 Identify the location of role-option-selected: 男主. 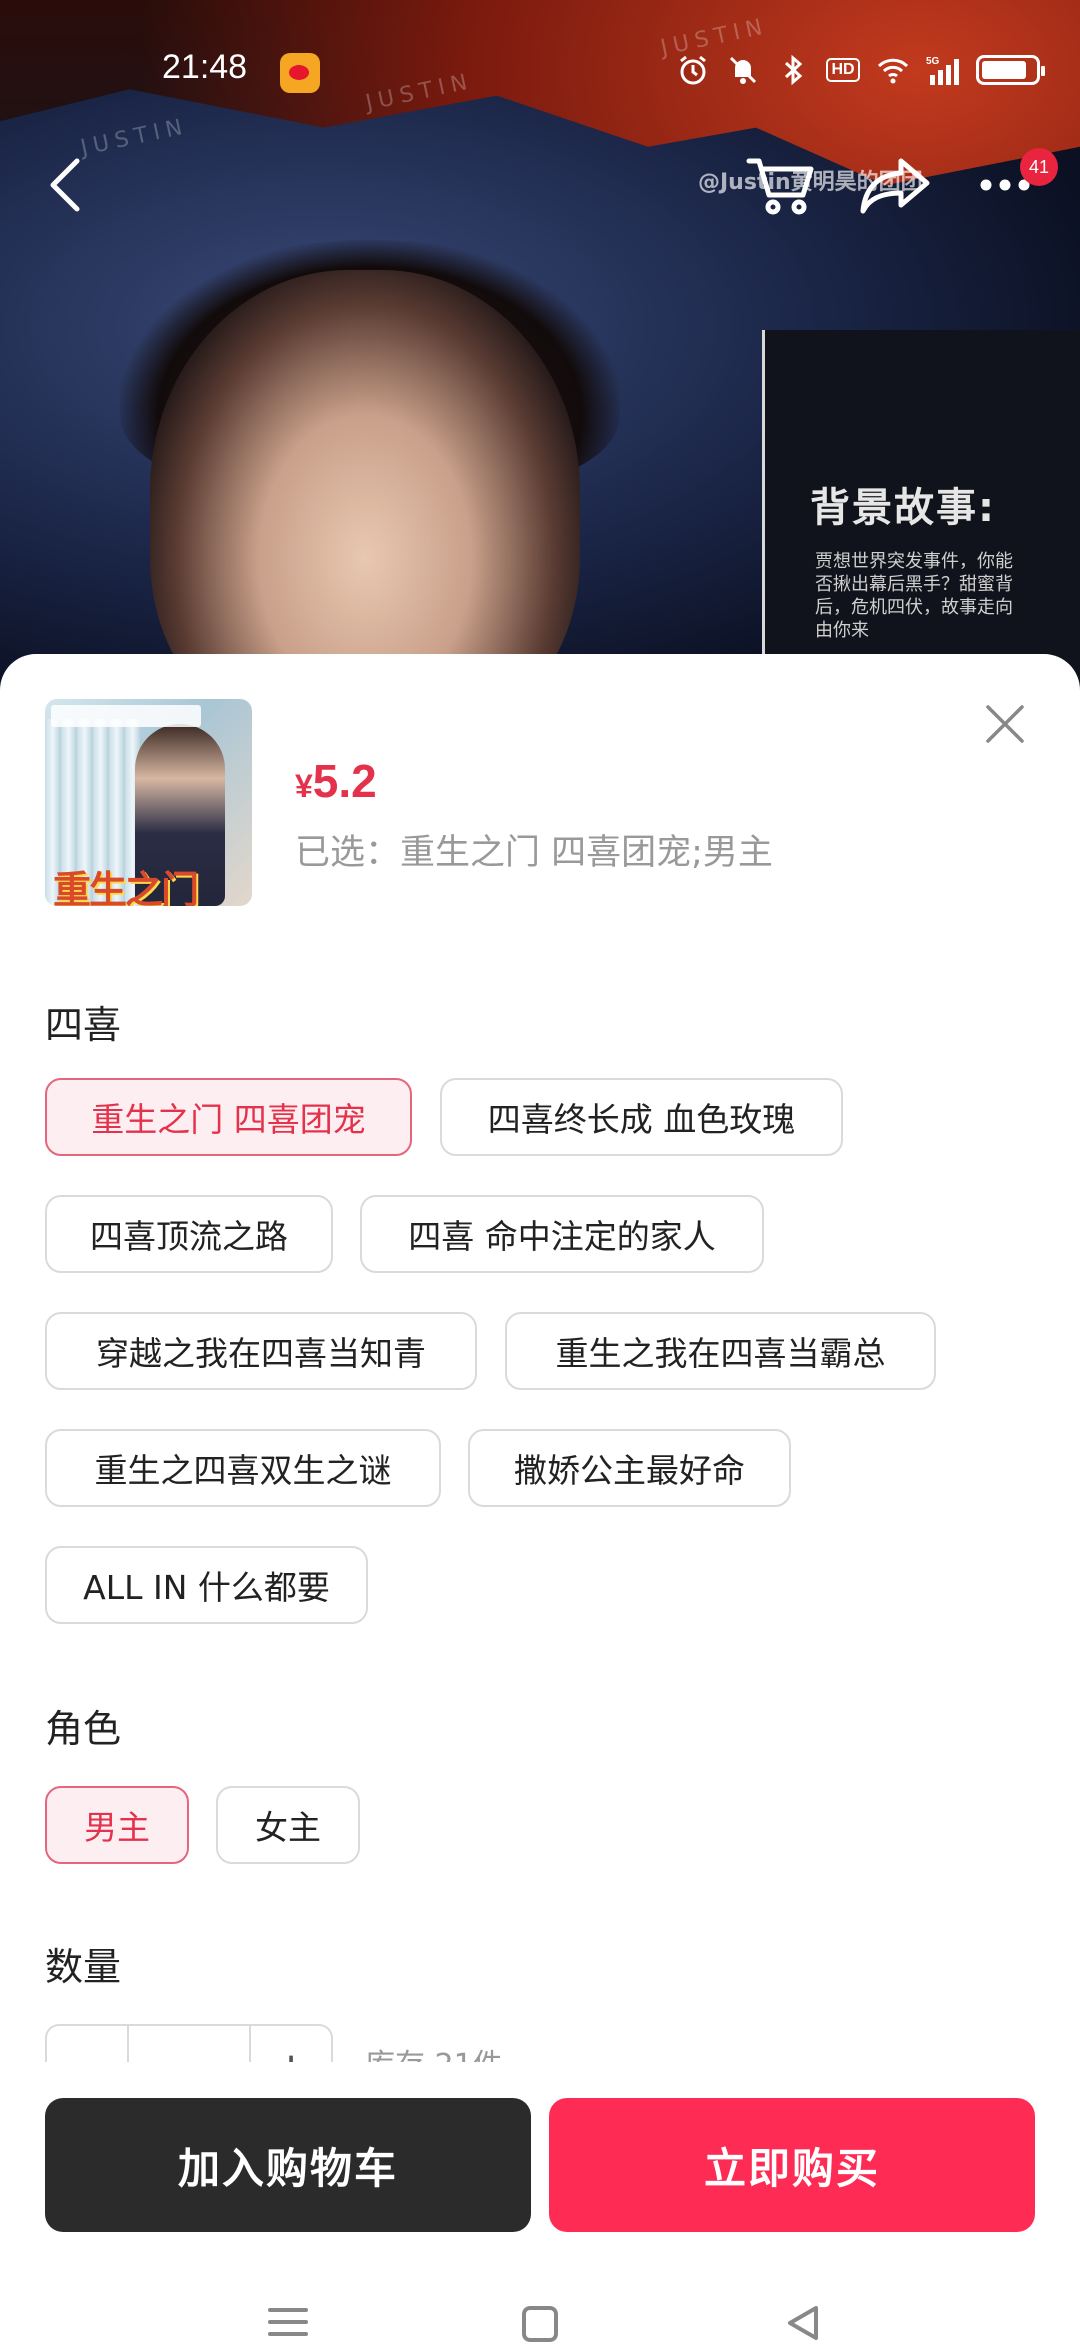
(117, 1825).